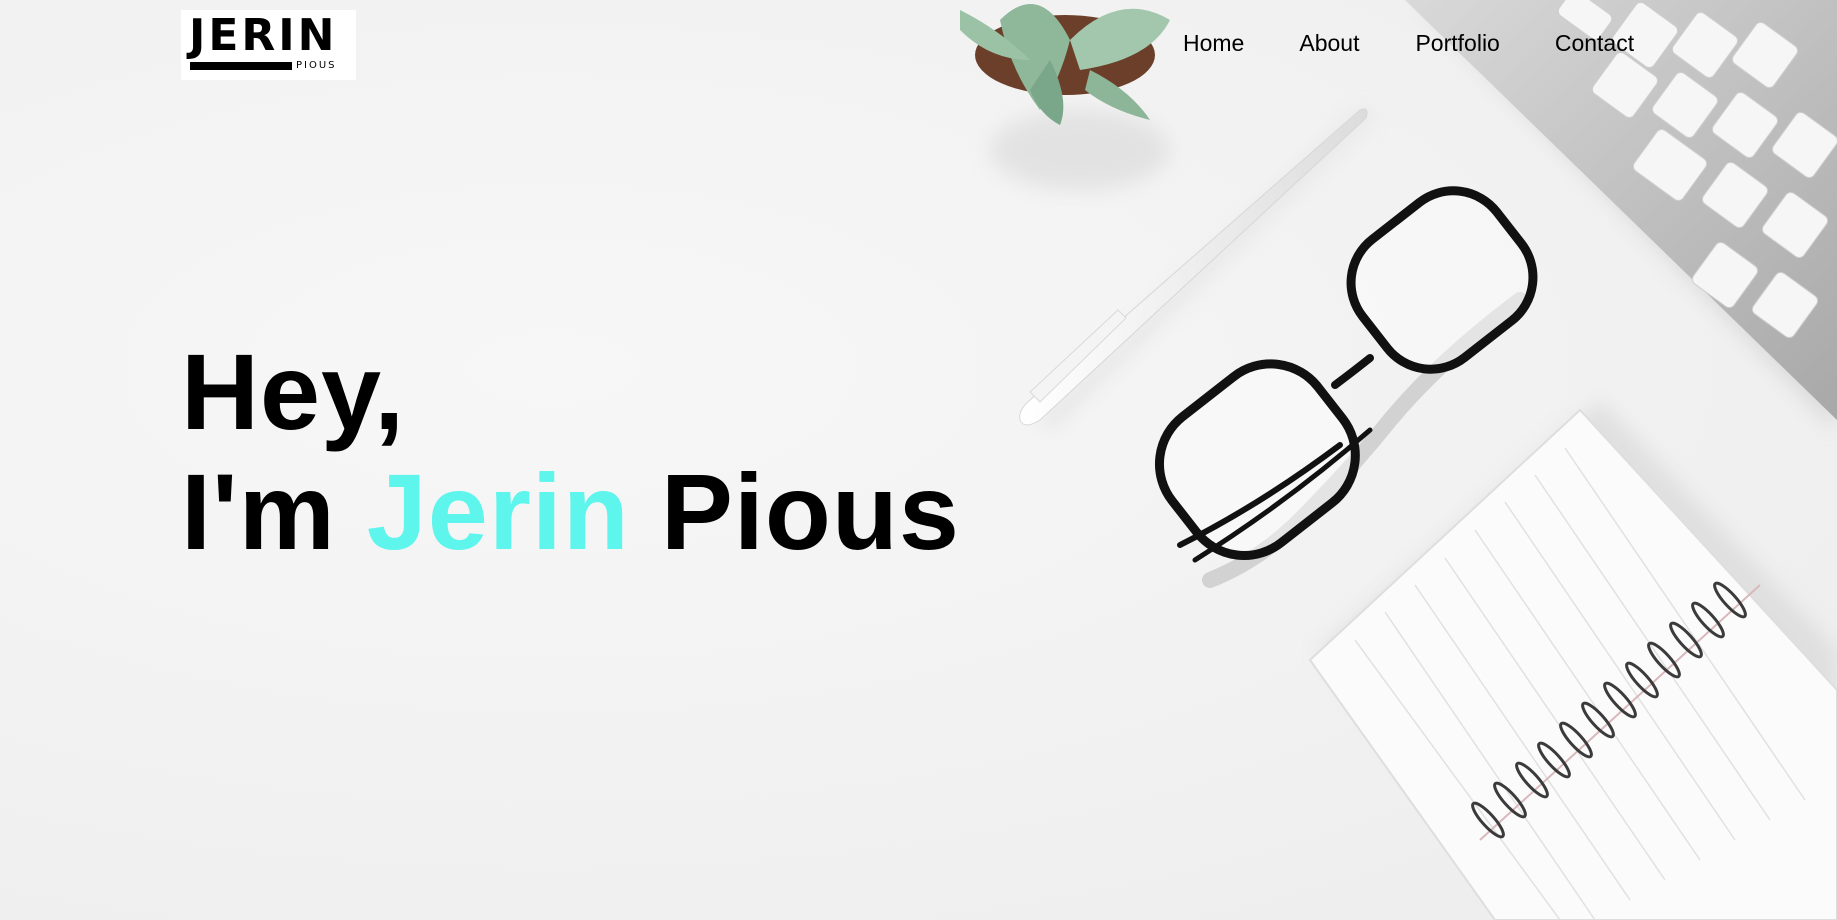 The height and width of the screenshot is (920, 1837). I want to click on hero-intro: I'm Jerin Pious, so click(570, 512).